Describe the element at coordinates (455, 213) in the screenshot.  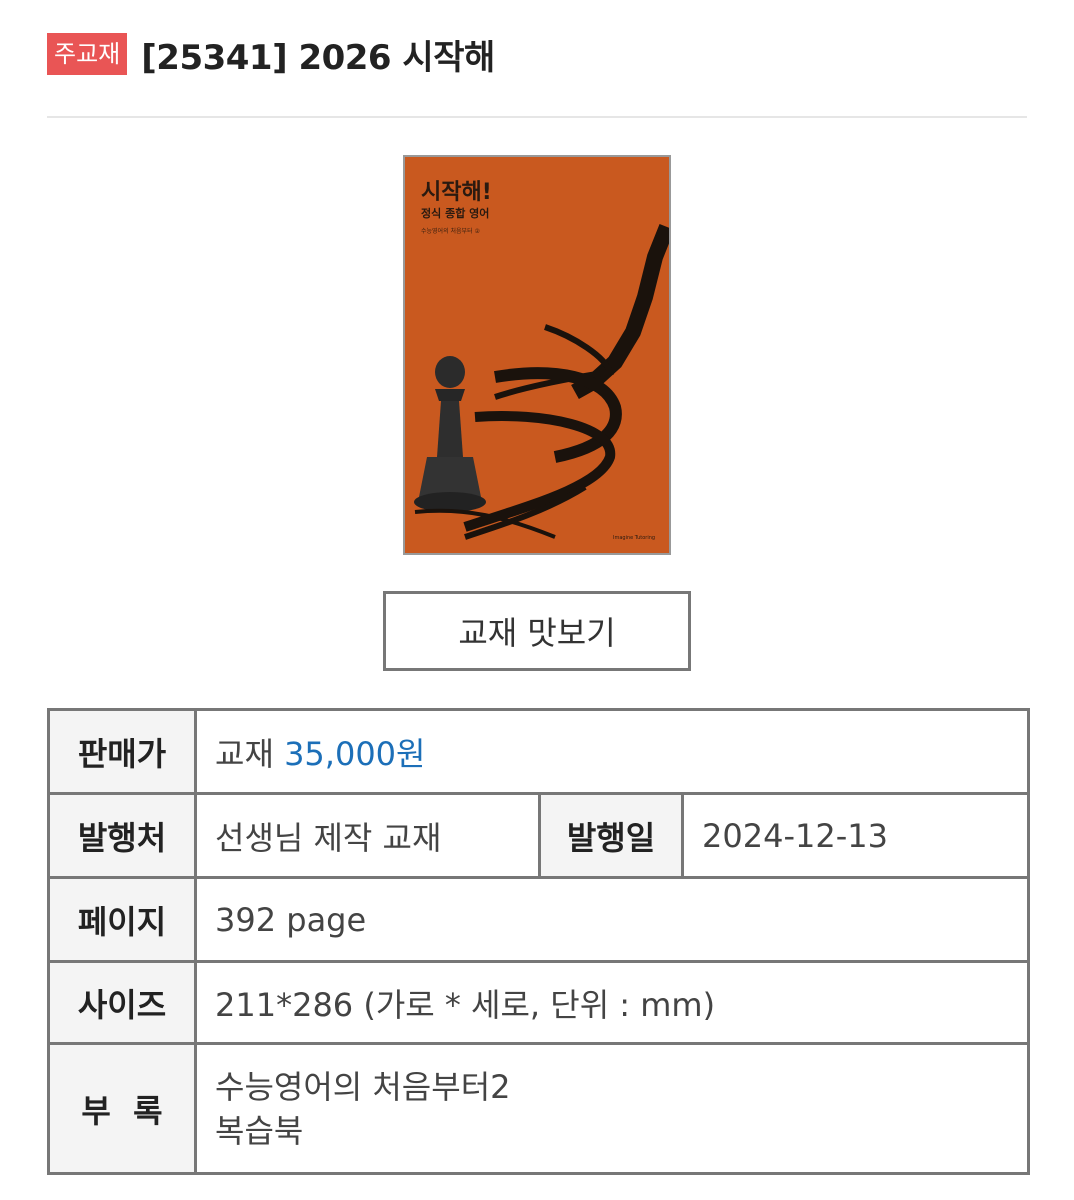
I see `cover-subtitle: 정식 종합 영어` at that location.